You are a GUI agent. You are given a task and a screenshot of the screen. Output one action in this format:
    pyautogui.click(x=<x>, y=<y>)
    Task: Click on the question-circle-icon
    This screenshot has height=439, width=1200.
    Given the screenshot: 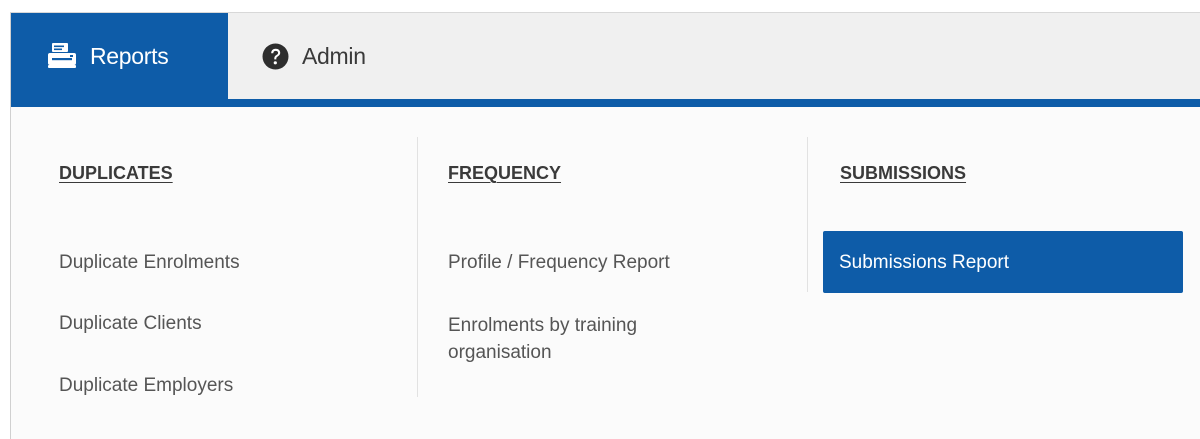 What is the action you would take?
    pyautogui.click(x=275, y=56)
    